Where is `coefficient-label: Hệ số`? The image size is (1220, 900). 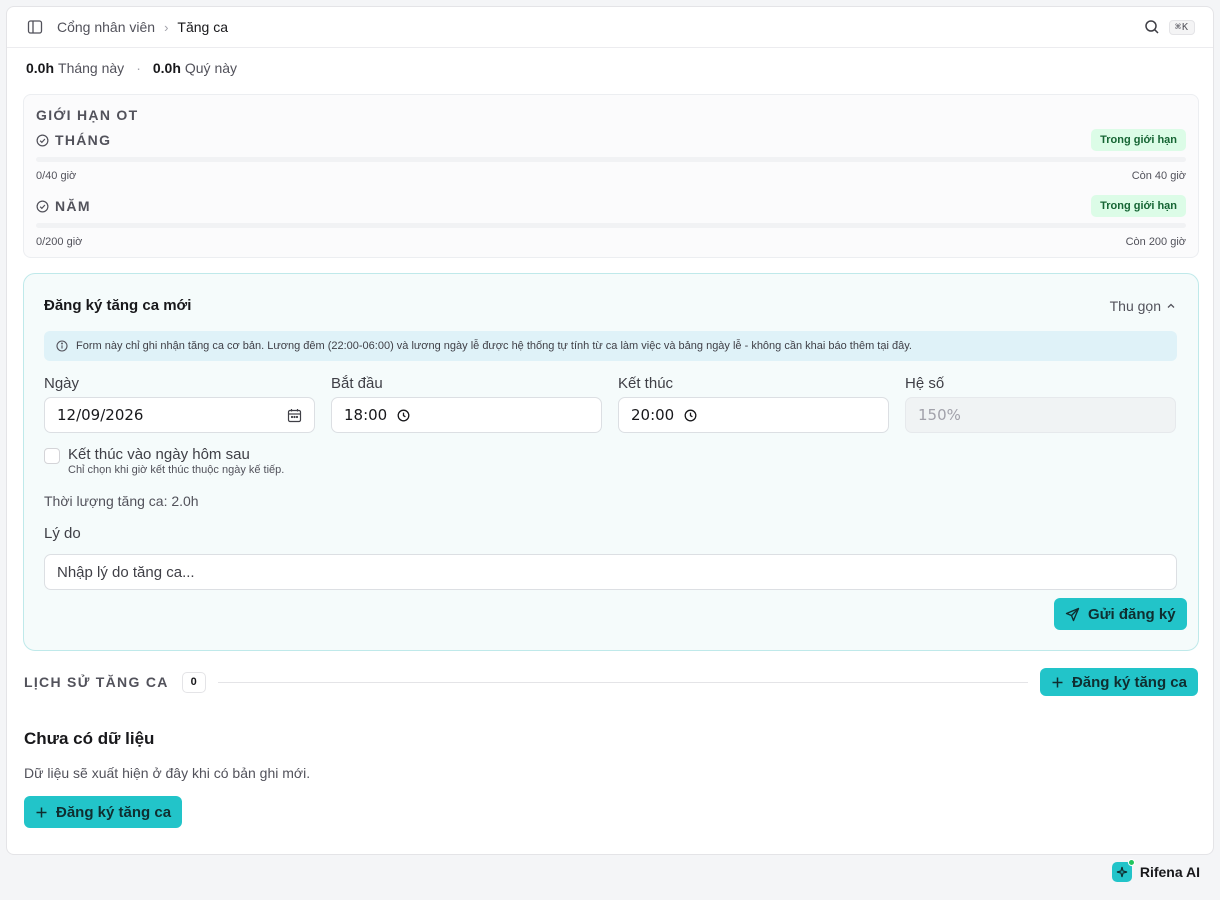
coefficient-label: Hệ số is located at coordinates (925, 383).